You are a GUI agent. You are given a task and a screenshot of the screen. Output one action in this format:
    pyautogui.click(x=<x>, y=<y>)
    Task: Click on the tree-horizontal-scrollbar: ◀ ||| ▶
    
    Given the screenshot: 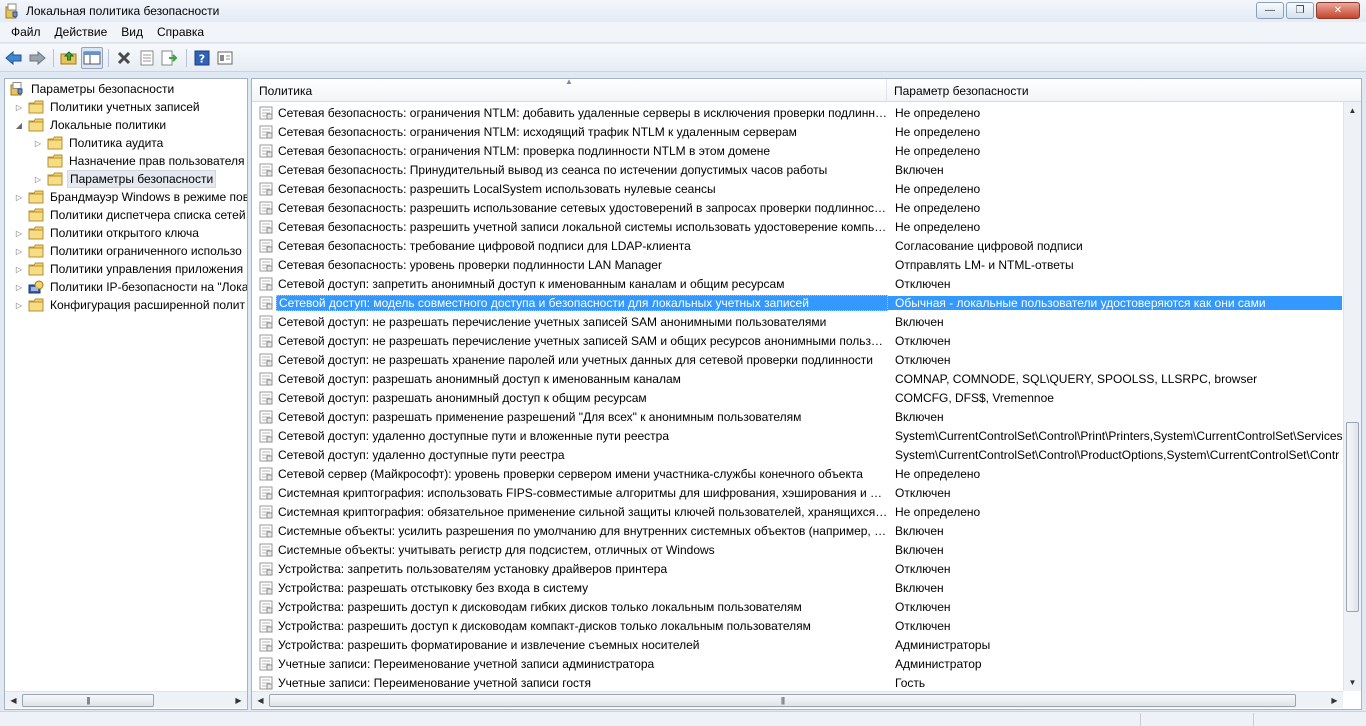 What is the action you would take?
    pyautogui.click(x=126, y=699)
    